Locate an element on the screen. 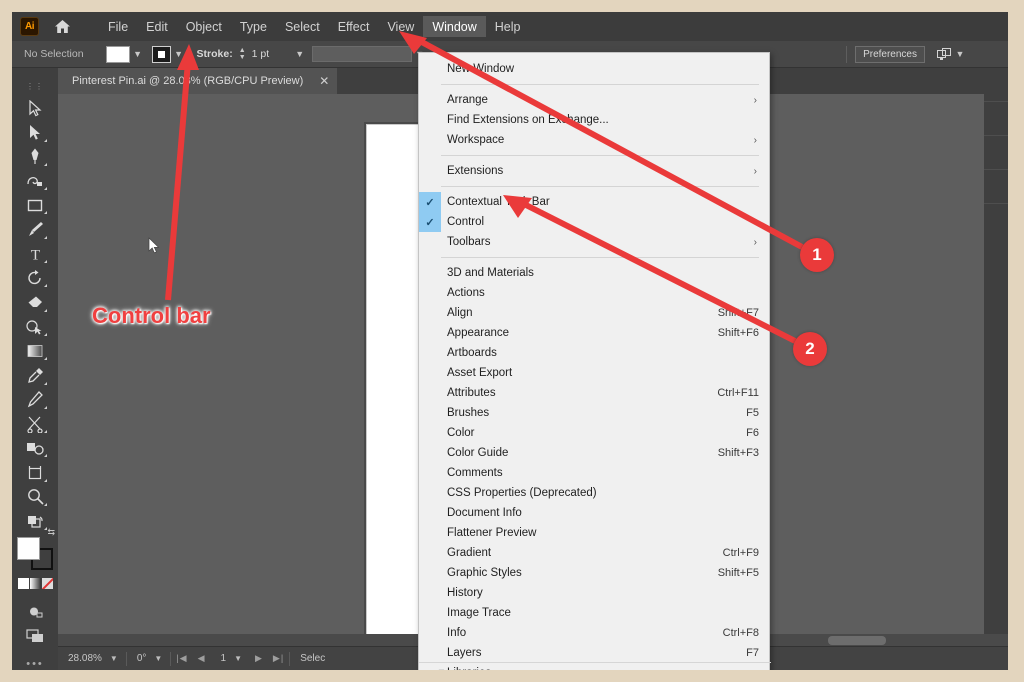 This screenshot has height=682, width=1024. window-menu-item: Info Ctrl+F8 is located at coordinates (594, 633).